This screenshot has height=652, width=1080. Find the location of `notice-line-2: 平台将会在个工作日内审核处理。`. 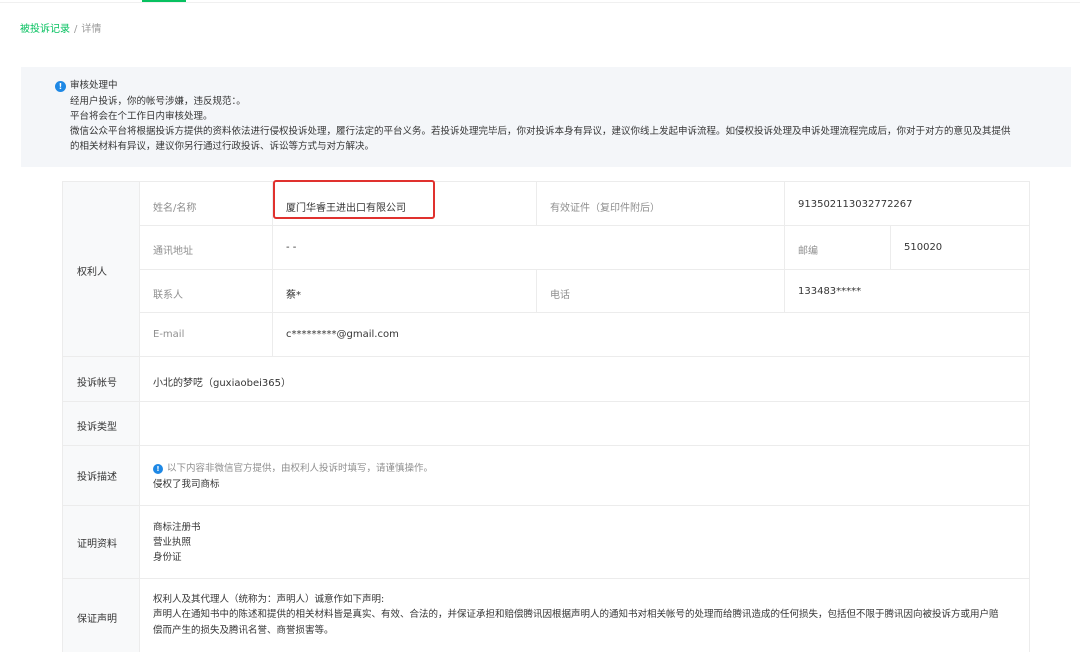

notice-line-2: 平台将会在个工作日内审核处理。 is located at coordinates (141, 116).